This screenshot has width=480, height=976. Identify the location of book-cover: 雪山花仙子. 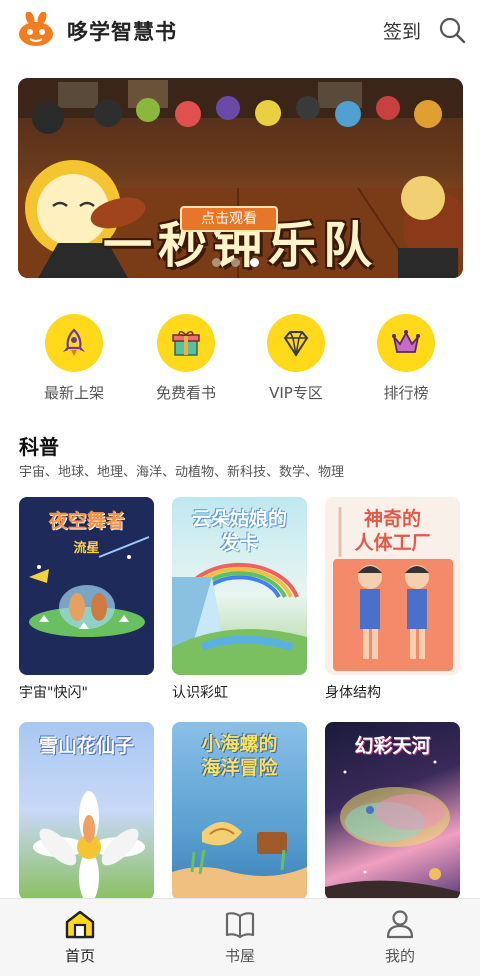
(86, 811).